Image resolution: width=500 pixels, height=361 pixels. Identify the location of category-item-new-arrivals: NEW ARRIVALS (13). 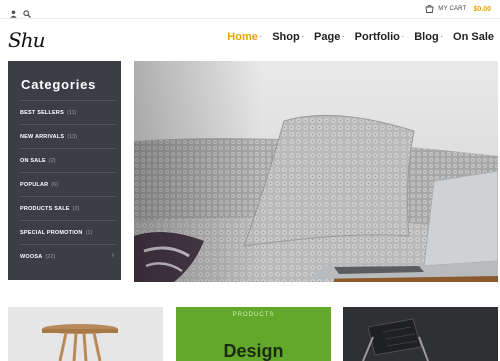
(68, 136).